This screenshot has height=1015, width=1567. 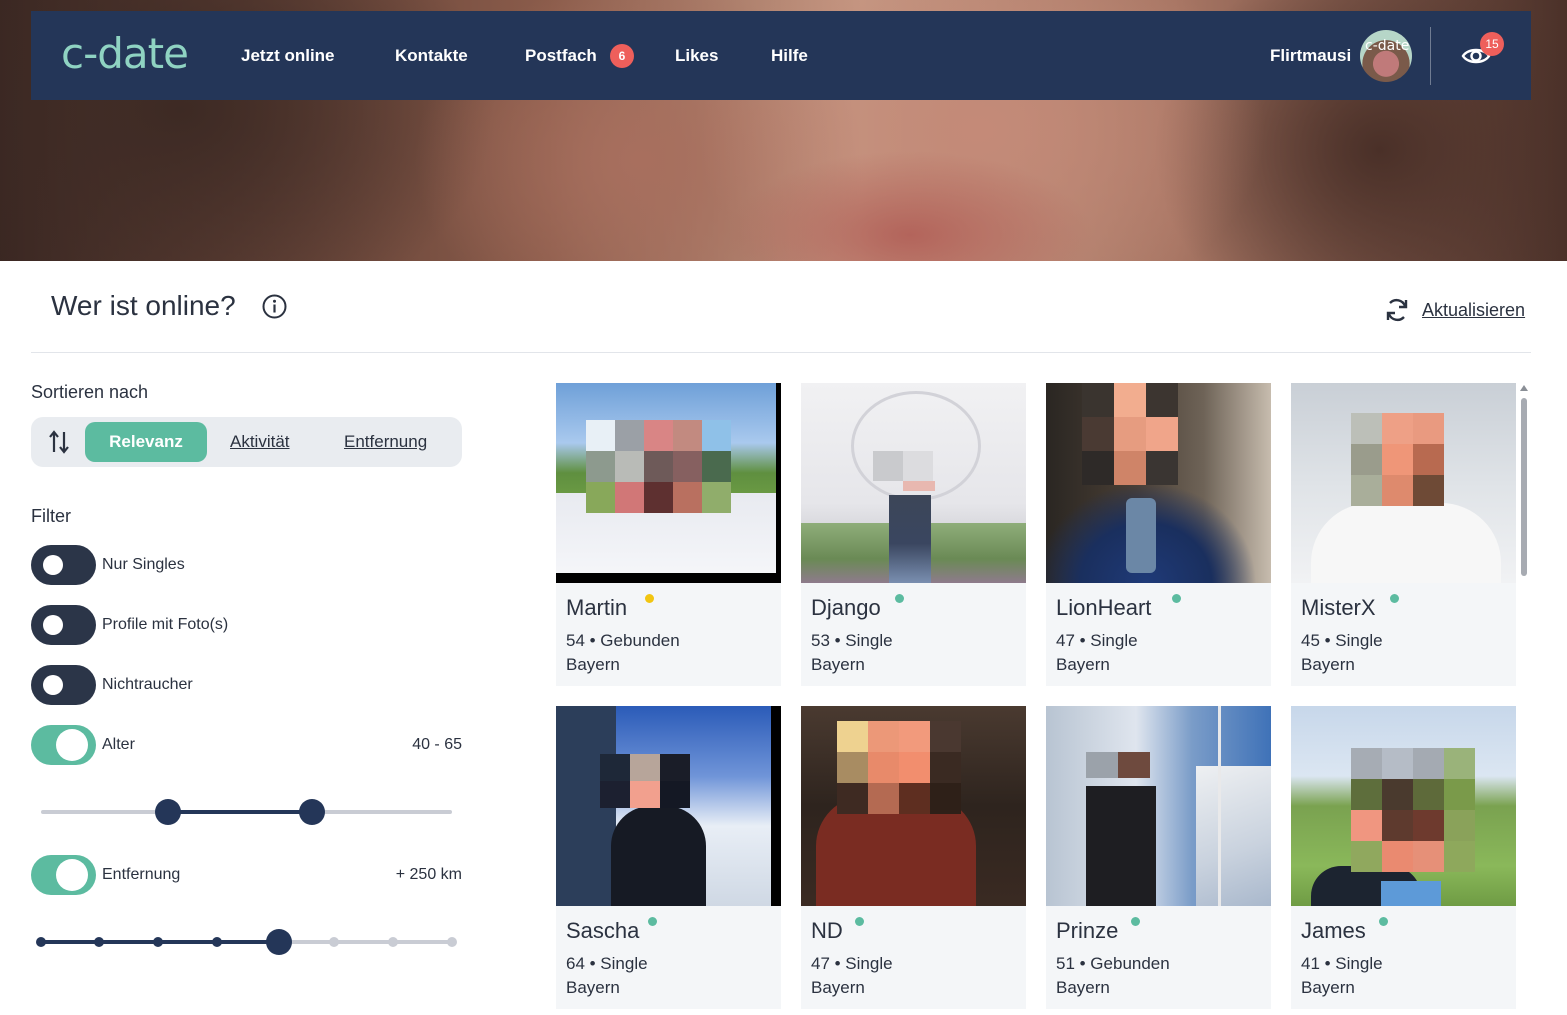 What do you see at coordinates (827, 930) in the screenshot?
I see `profile-name: ND` at bounding box center [827, 930].